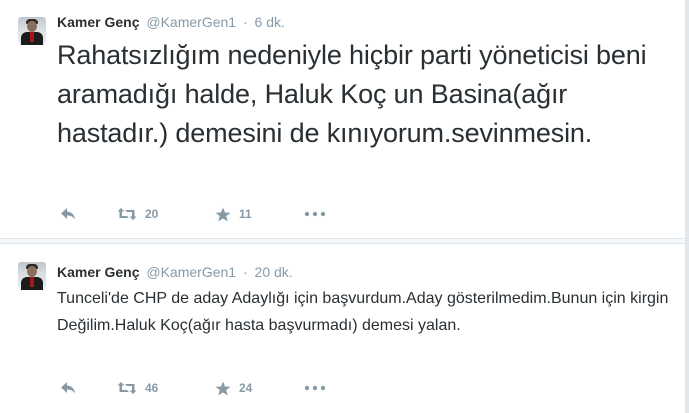 Image resolution: width=689 pixels, height=413 pixels. What do you see at coordinates (687, 206) in the screenshot?
I see `timeline-scroll-edge` at bounding box center [687, 206].